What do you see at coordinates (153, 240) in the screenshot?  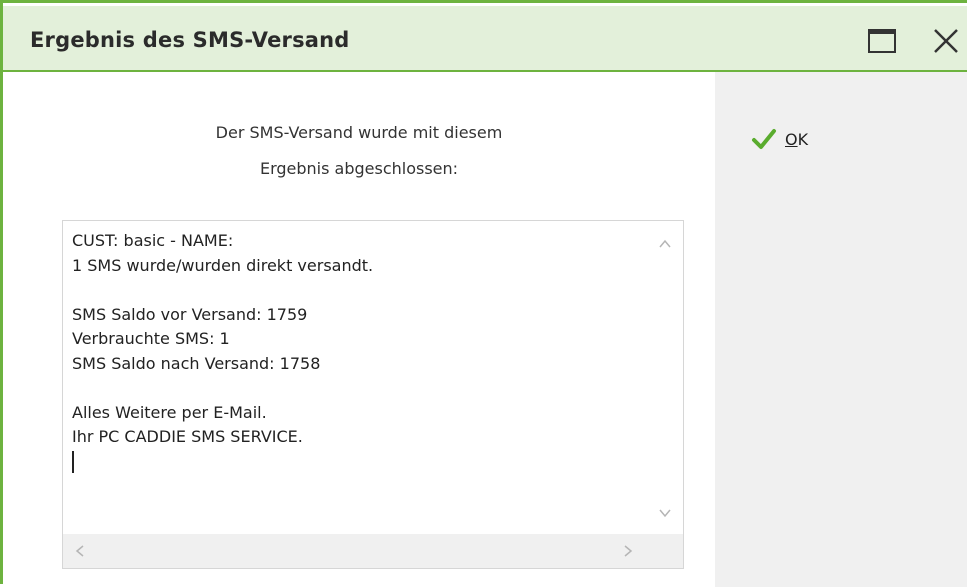 I see `result-line-1: CUST: basic - NAME:` at bounding box center [153, 240].